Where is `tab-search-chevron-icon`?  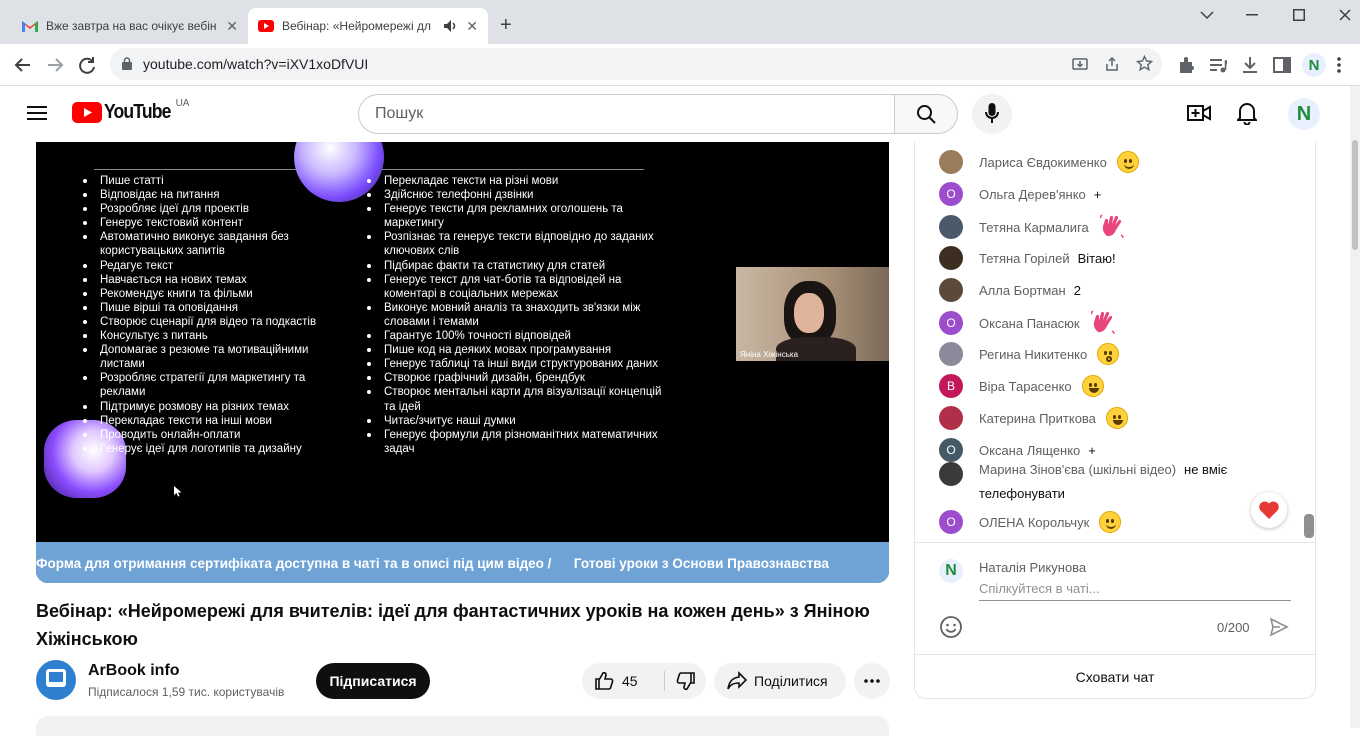
tab-search-chevron-icon is located at coordinates (1207, 15).